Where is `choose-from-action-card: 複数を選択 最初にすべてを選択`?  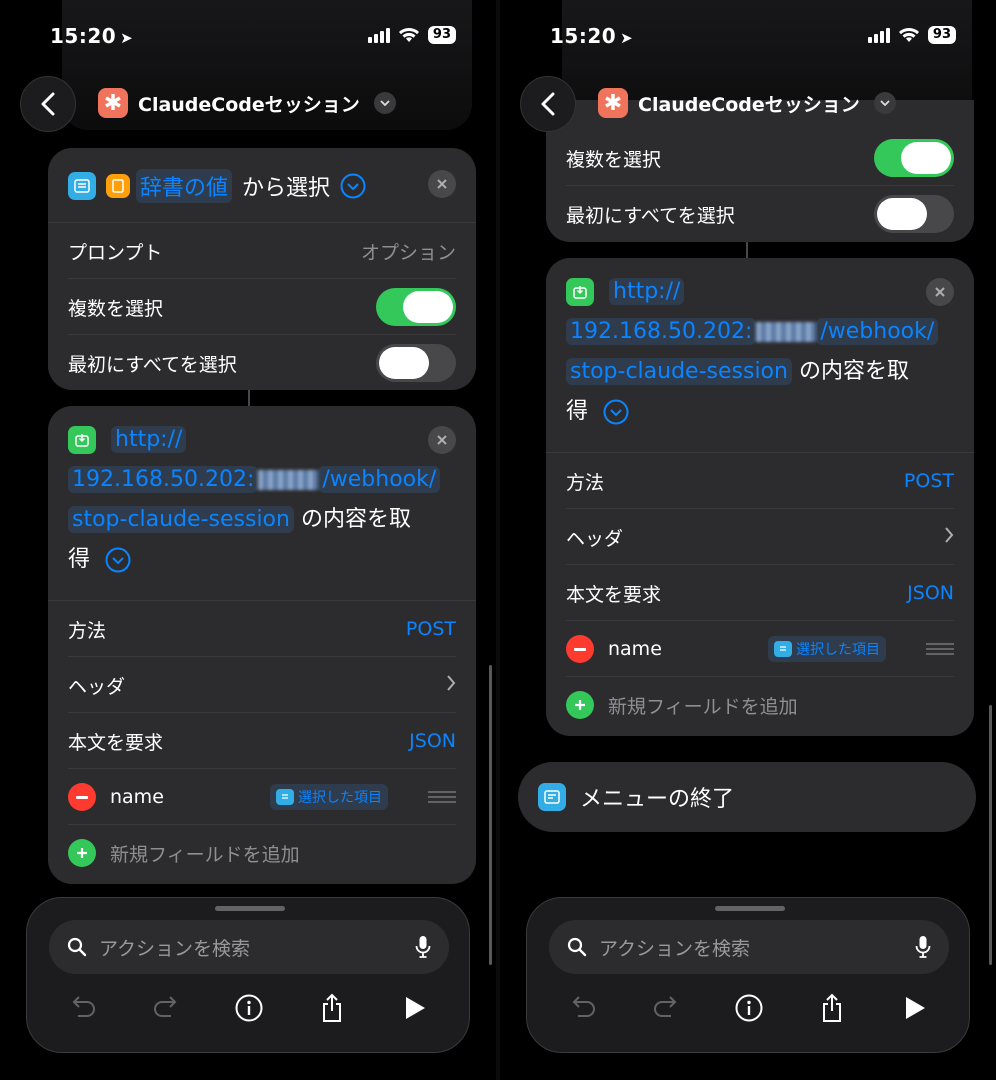 choose-from-action-card: 複数を選択 最初にすべてを選択 is located at coordinates (760, 171).